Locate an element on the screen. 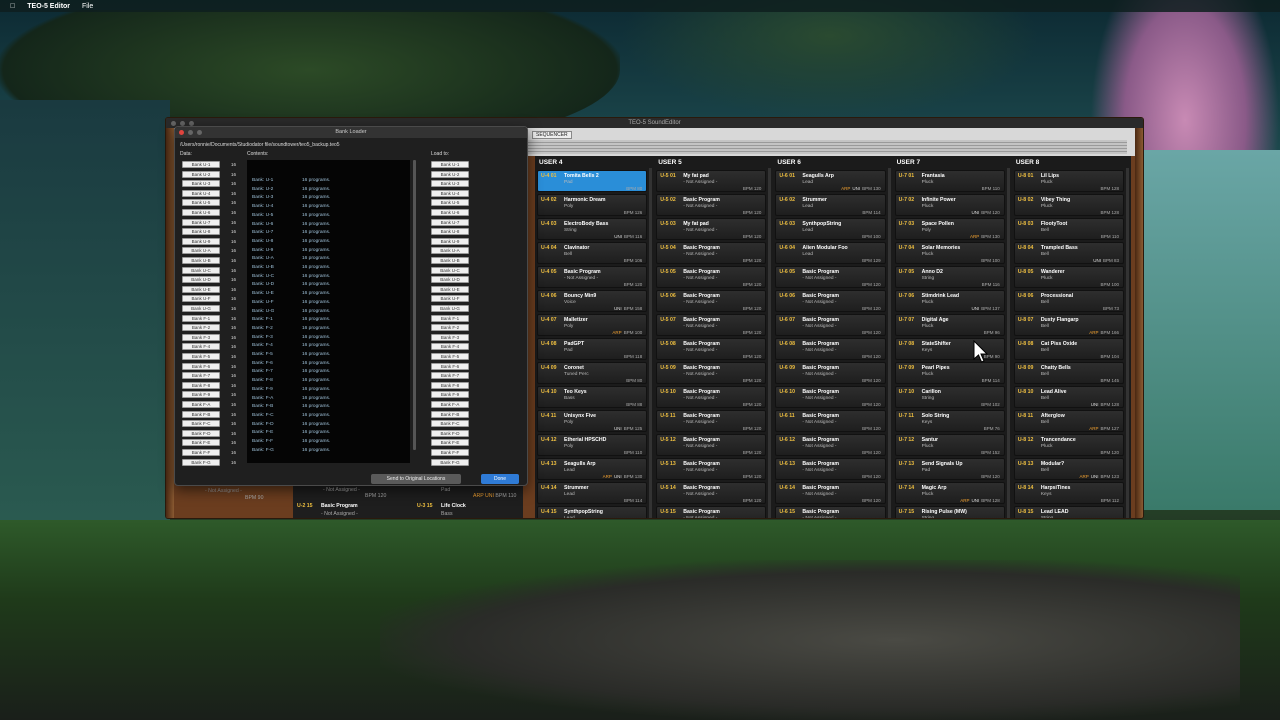 Image resolution: width=1280 pixels, height=720 pixels. program-slot: U-8 14 HarpsiTines Keys BPM 112 is located at coordinates (1069, 493).